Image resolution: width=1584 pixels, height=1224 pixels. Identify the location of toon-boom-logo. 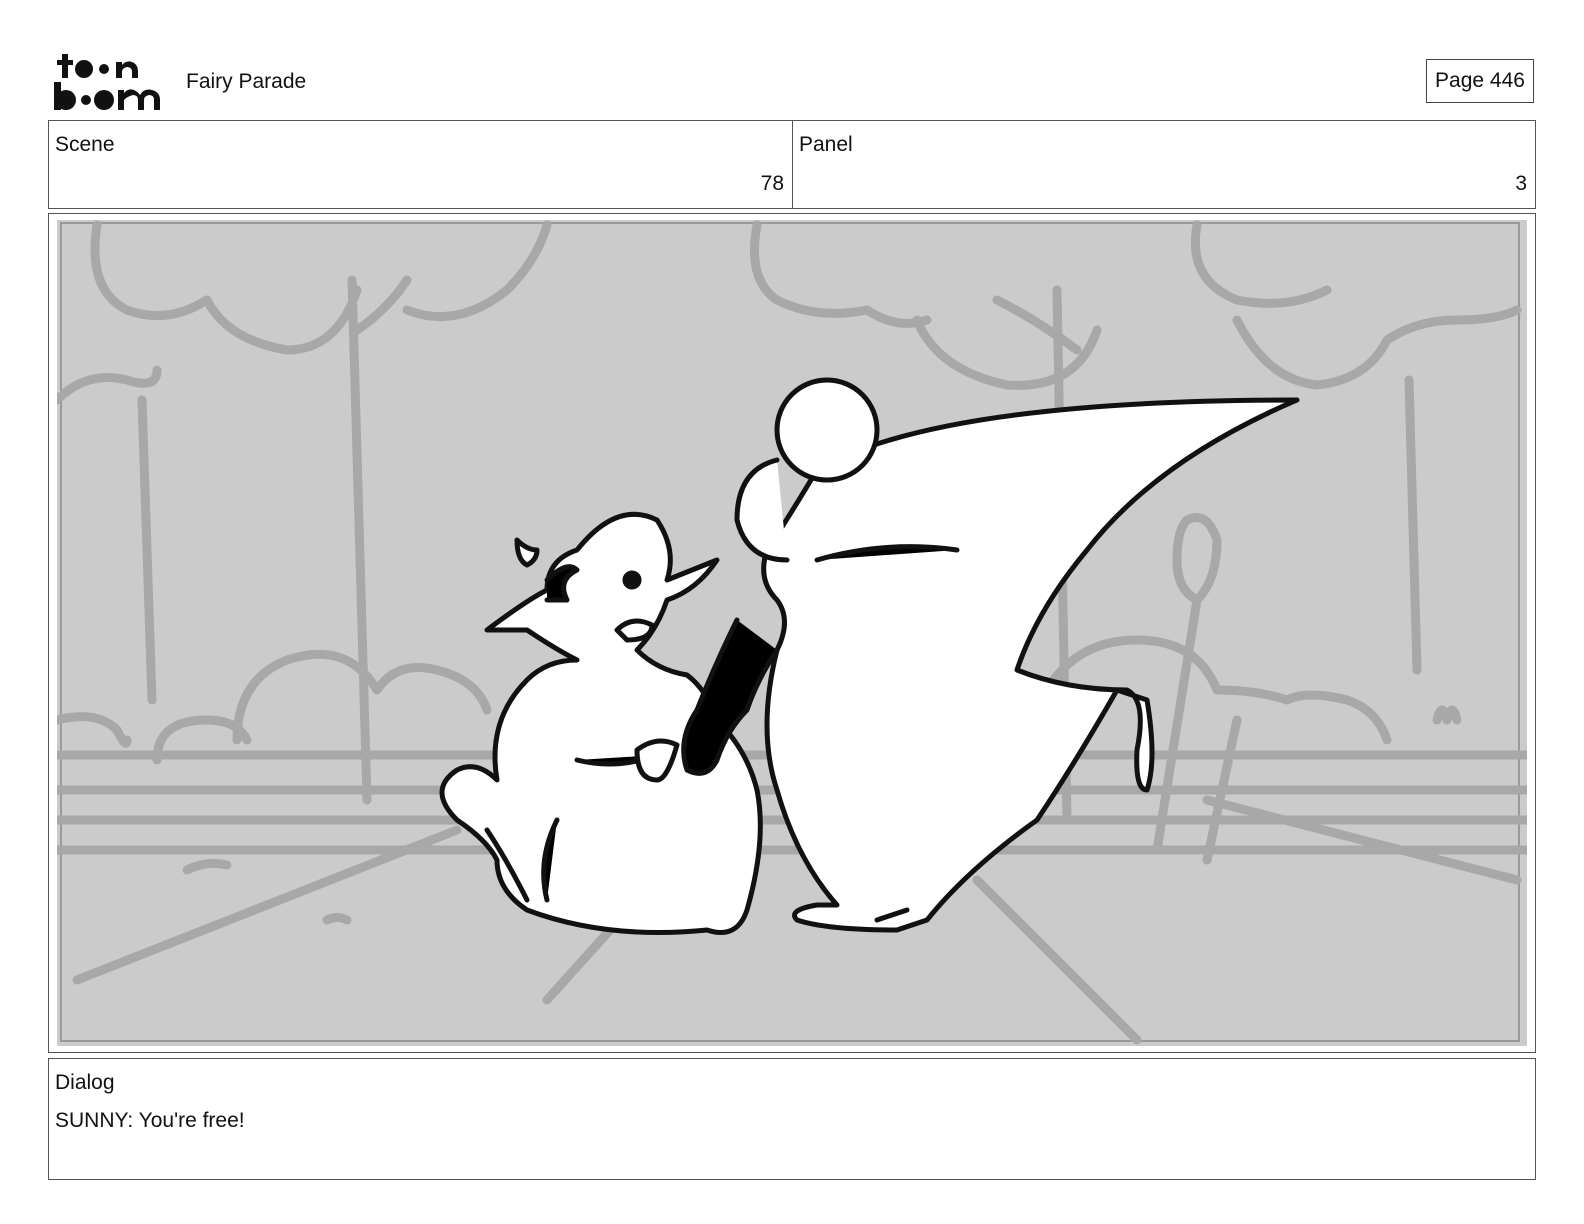
(108, 81).